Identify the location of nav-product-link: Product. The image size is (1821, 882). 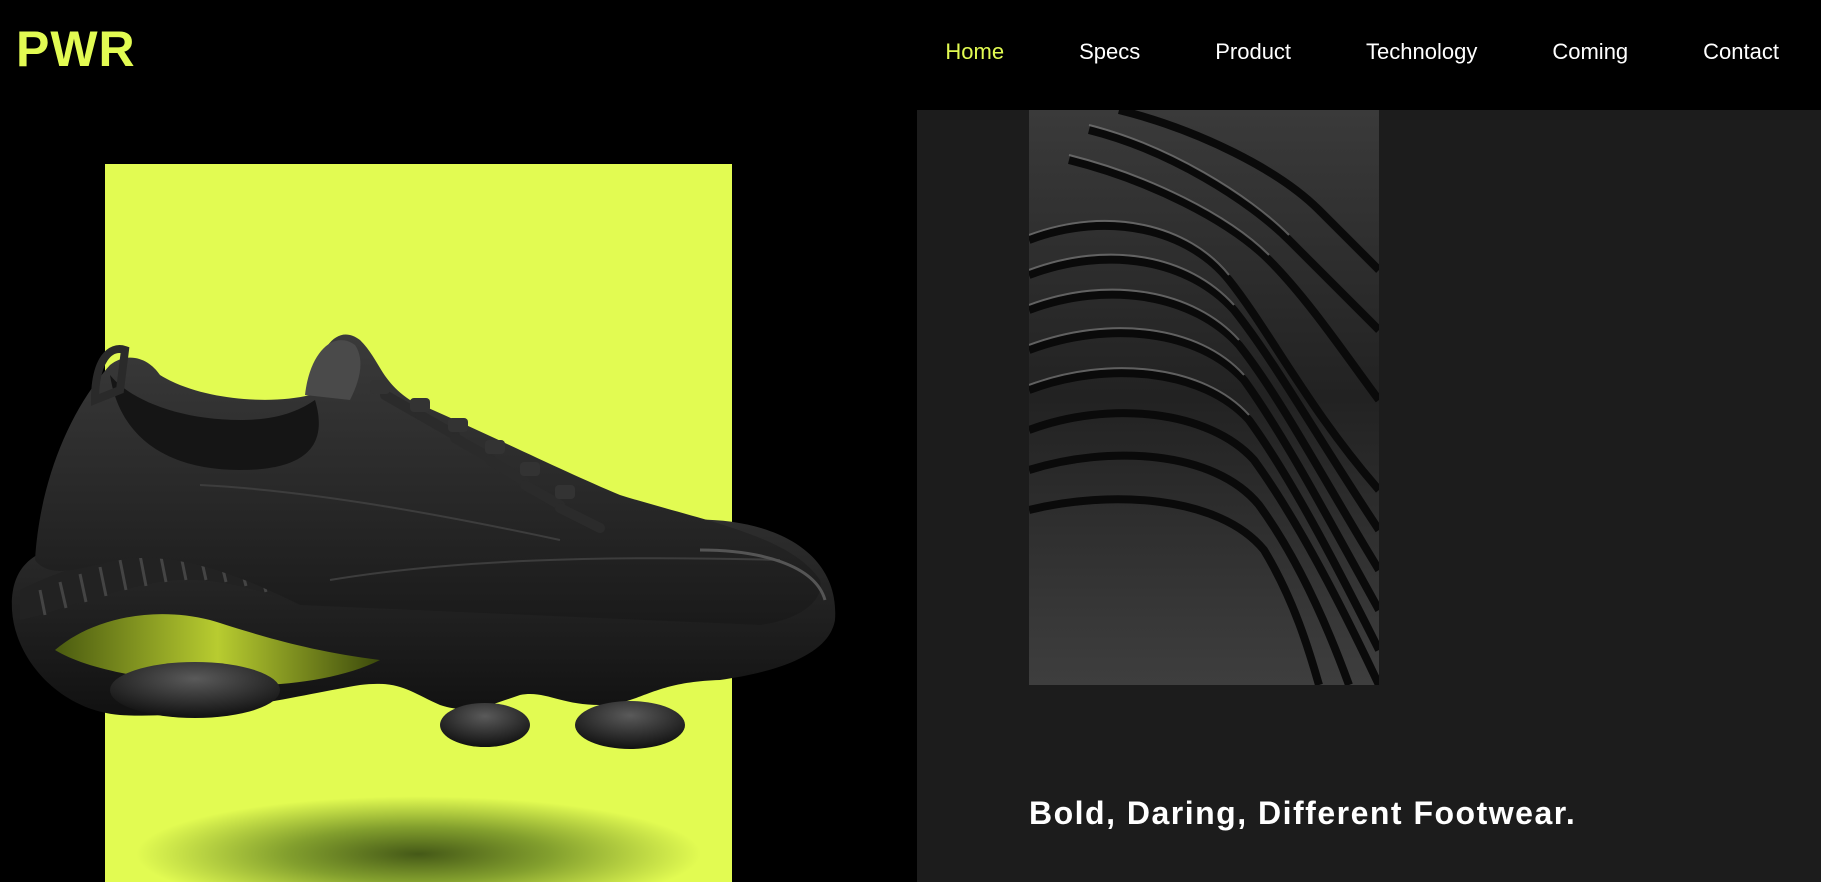
(1253, 52).